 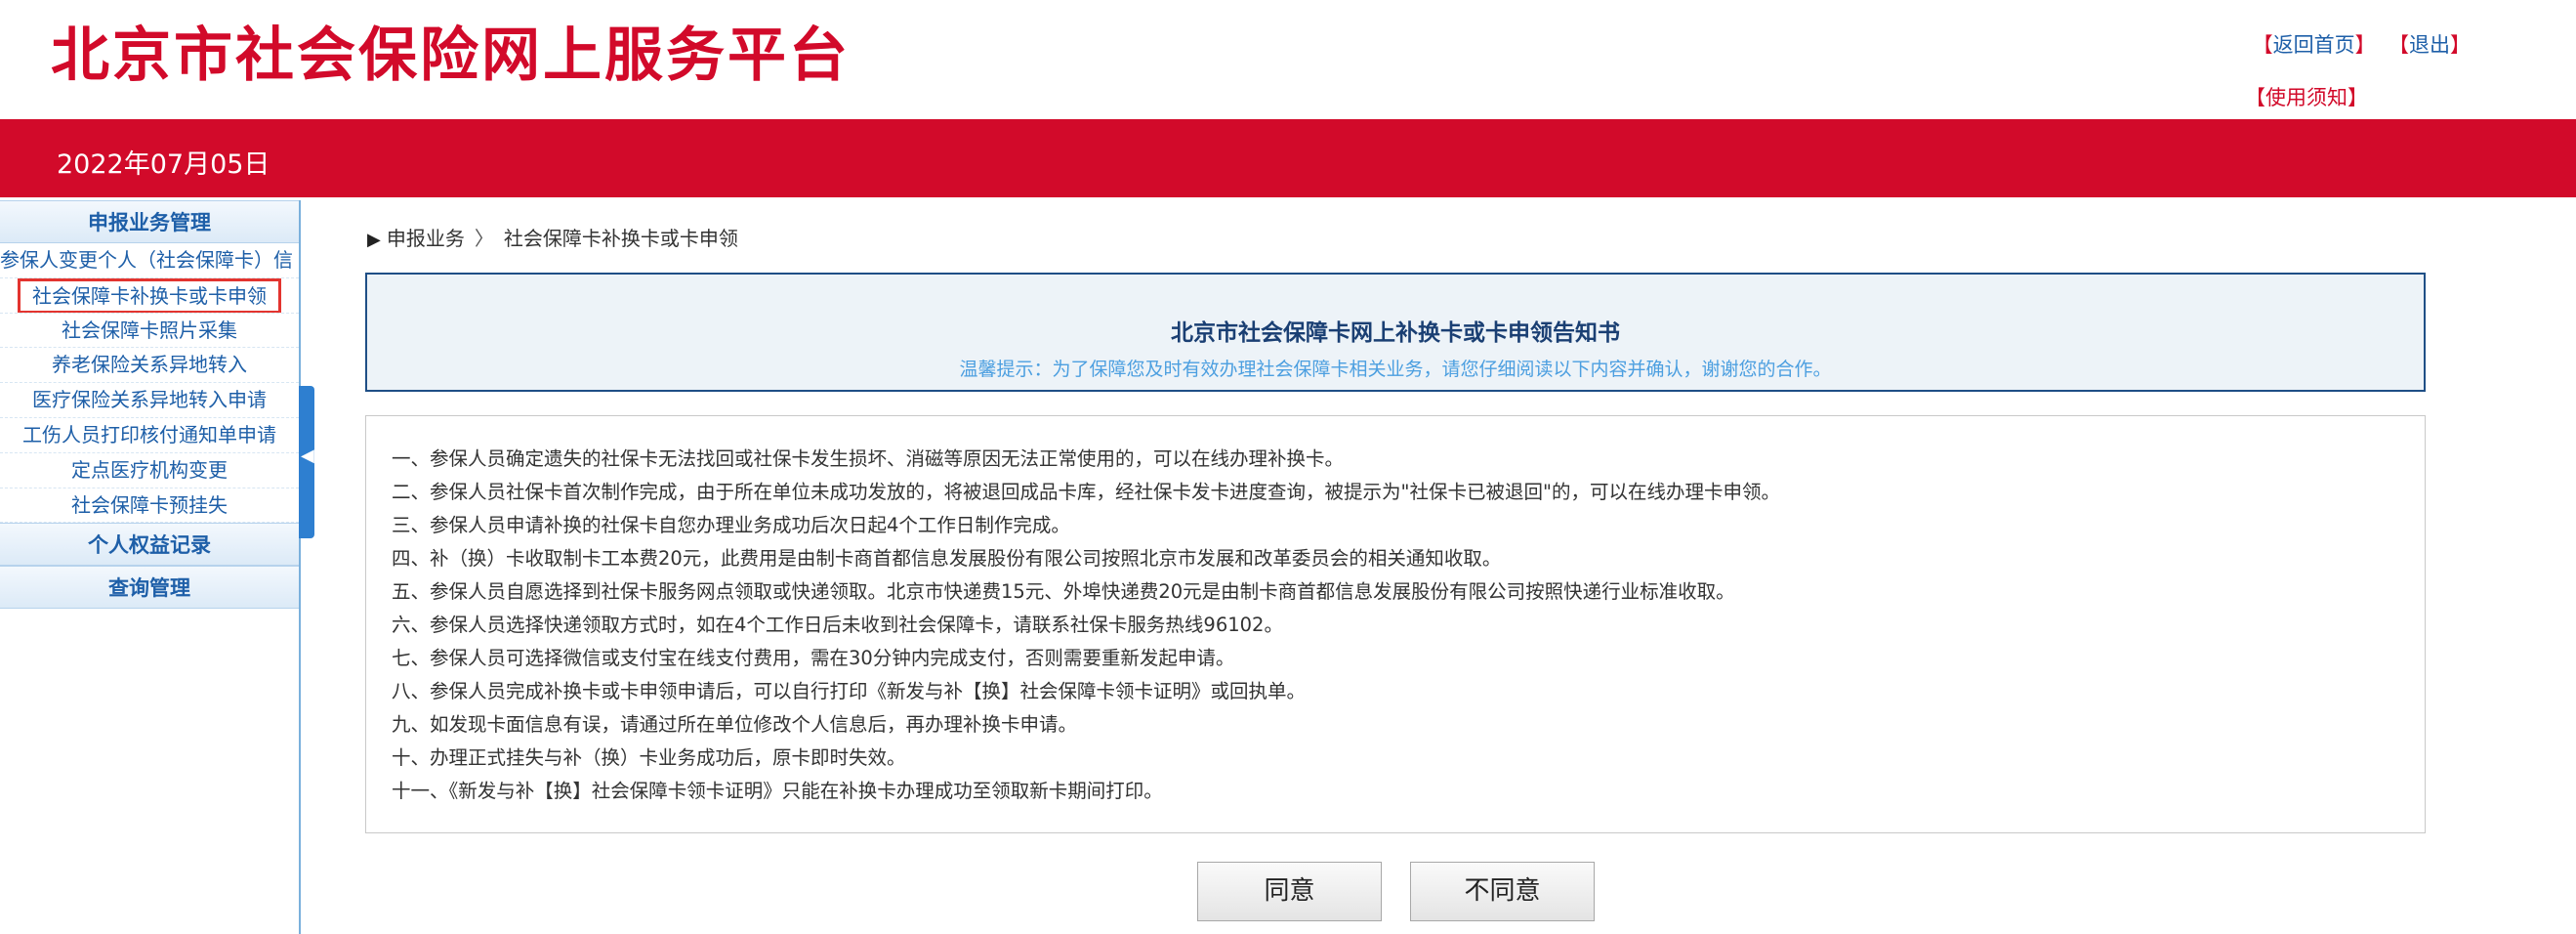 I want to click on sidebar-collapse-handle: ◀, so click(x=306, y=462).